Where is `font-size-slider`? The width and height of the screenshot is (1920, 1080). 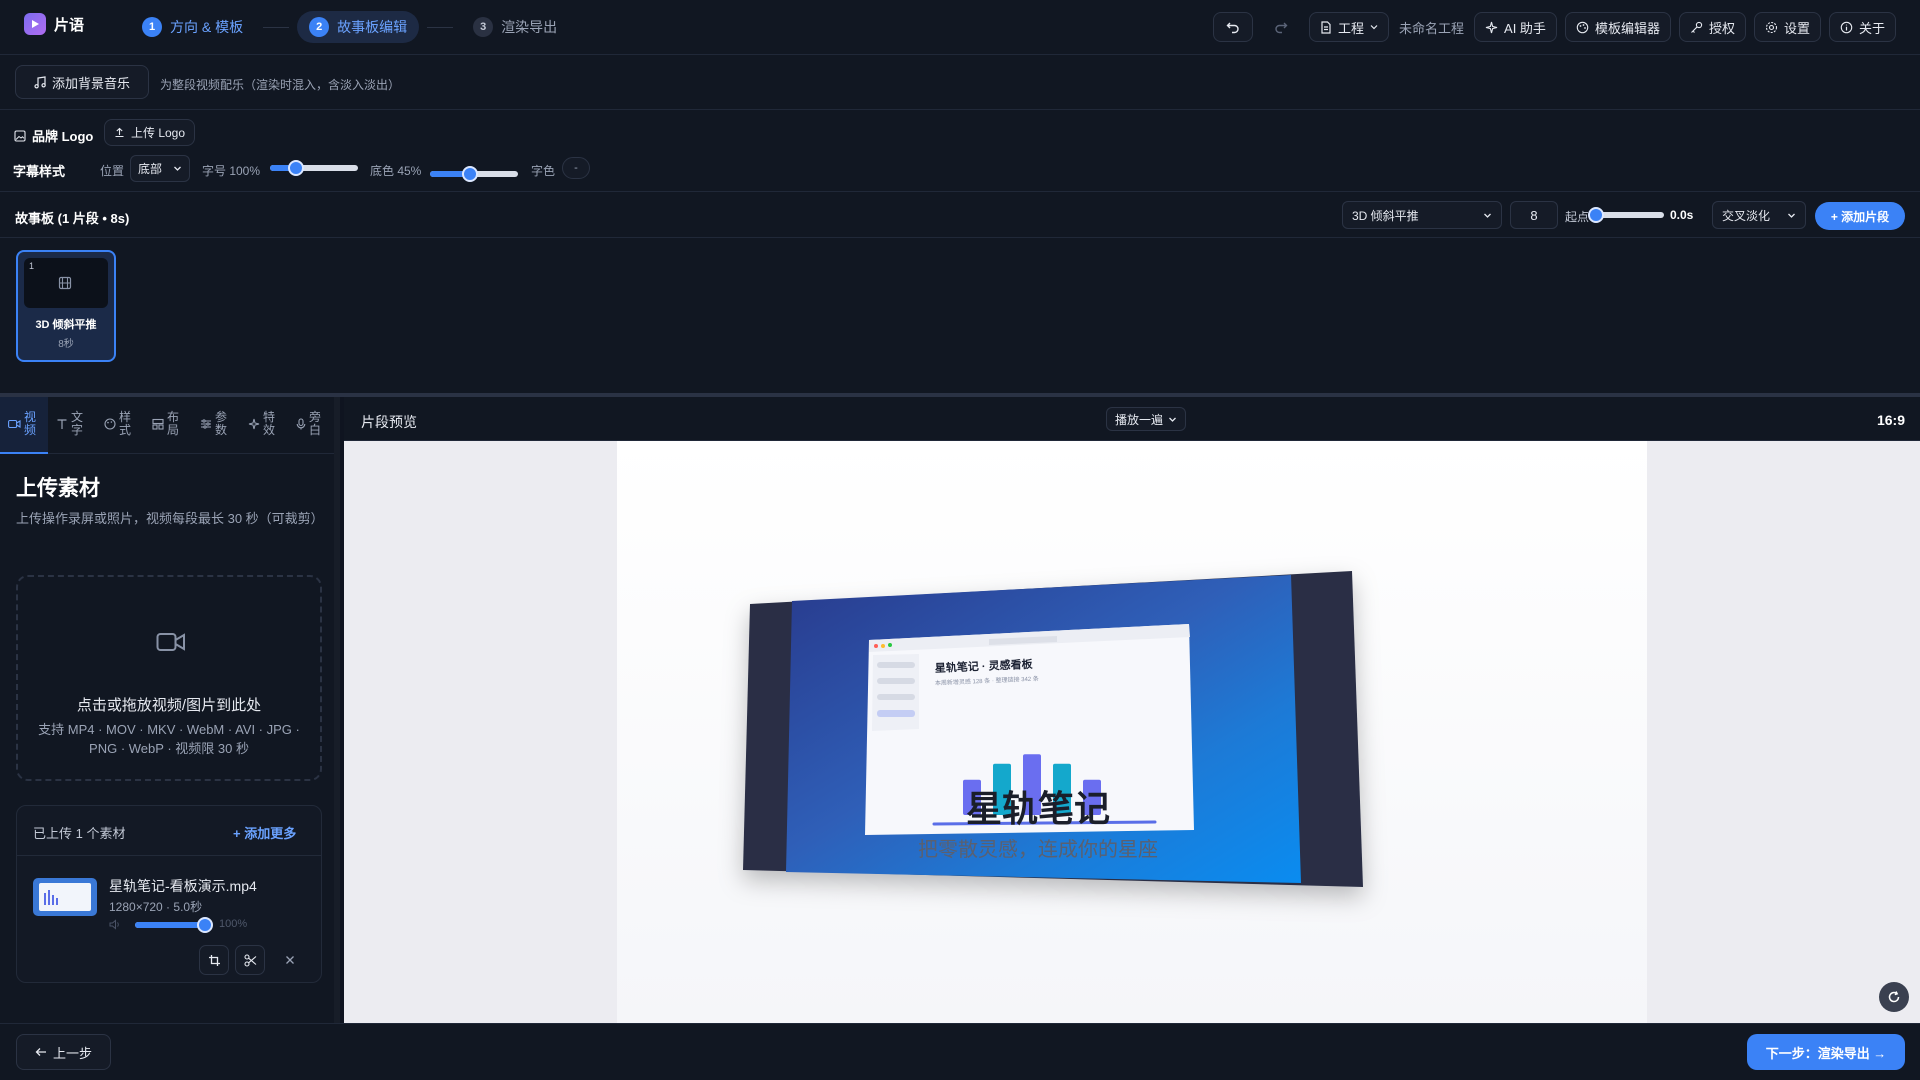 font-size-slider is located at coordinates (314, 168).